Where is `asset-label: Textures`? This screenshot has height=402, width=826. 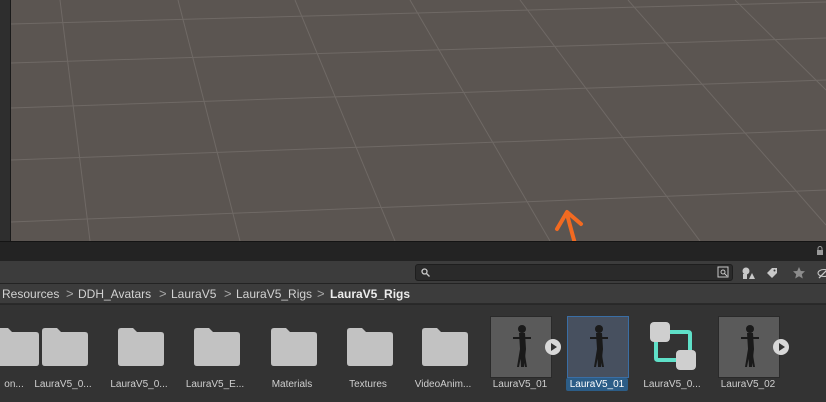 asset-label: Textures is located at coordinates (368, 384).